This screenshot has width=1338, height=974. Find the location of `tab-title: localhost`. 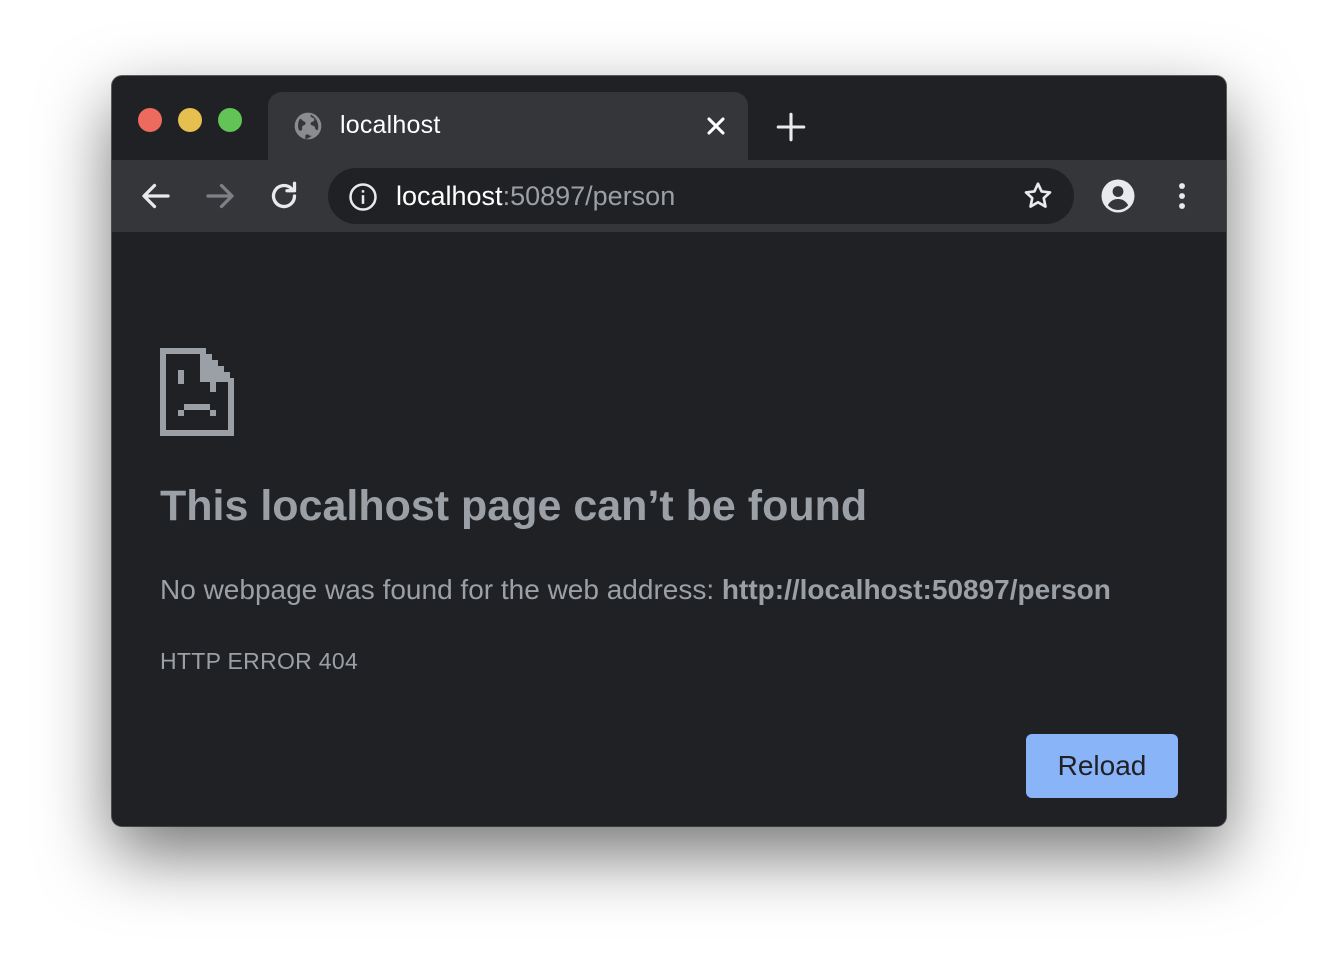

tab-title: localhost is located at coordinates (390, 125).